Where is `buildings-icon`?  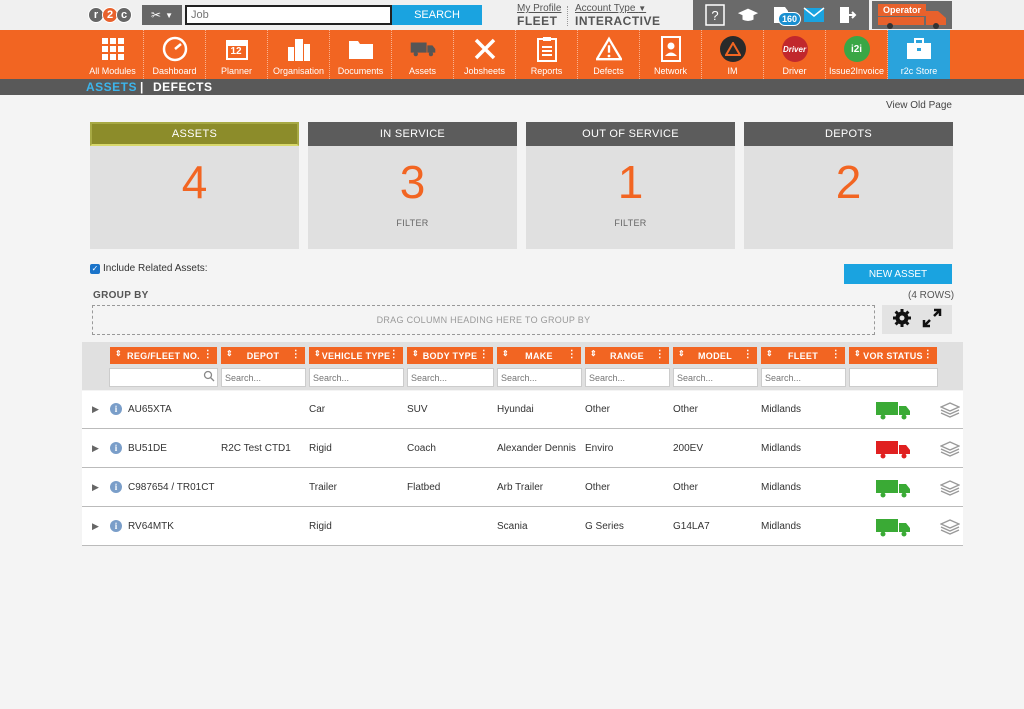 buildings-icon is located at coordinates (299, 49).